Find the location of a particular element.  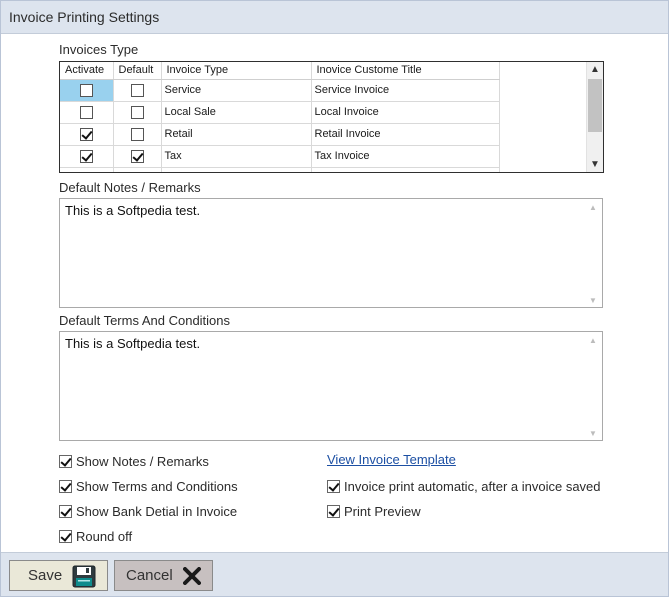

column-header-invoice-type: Invoice Type is located at coordinates (236, 71).